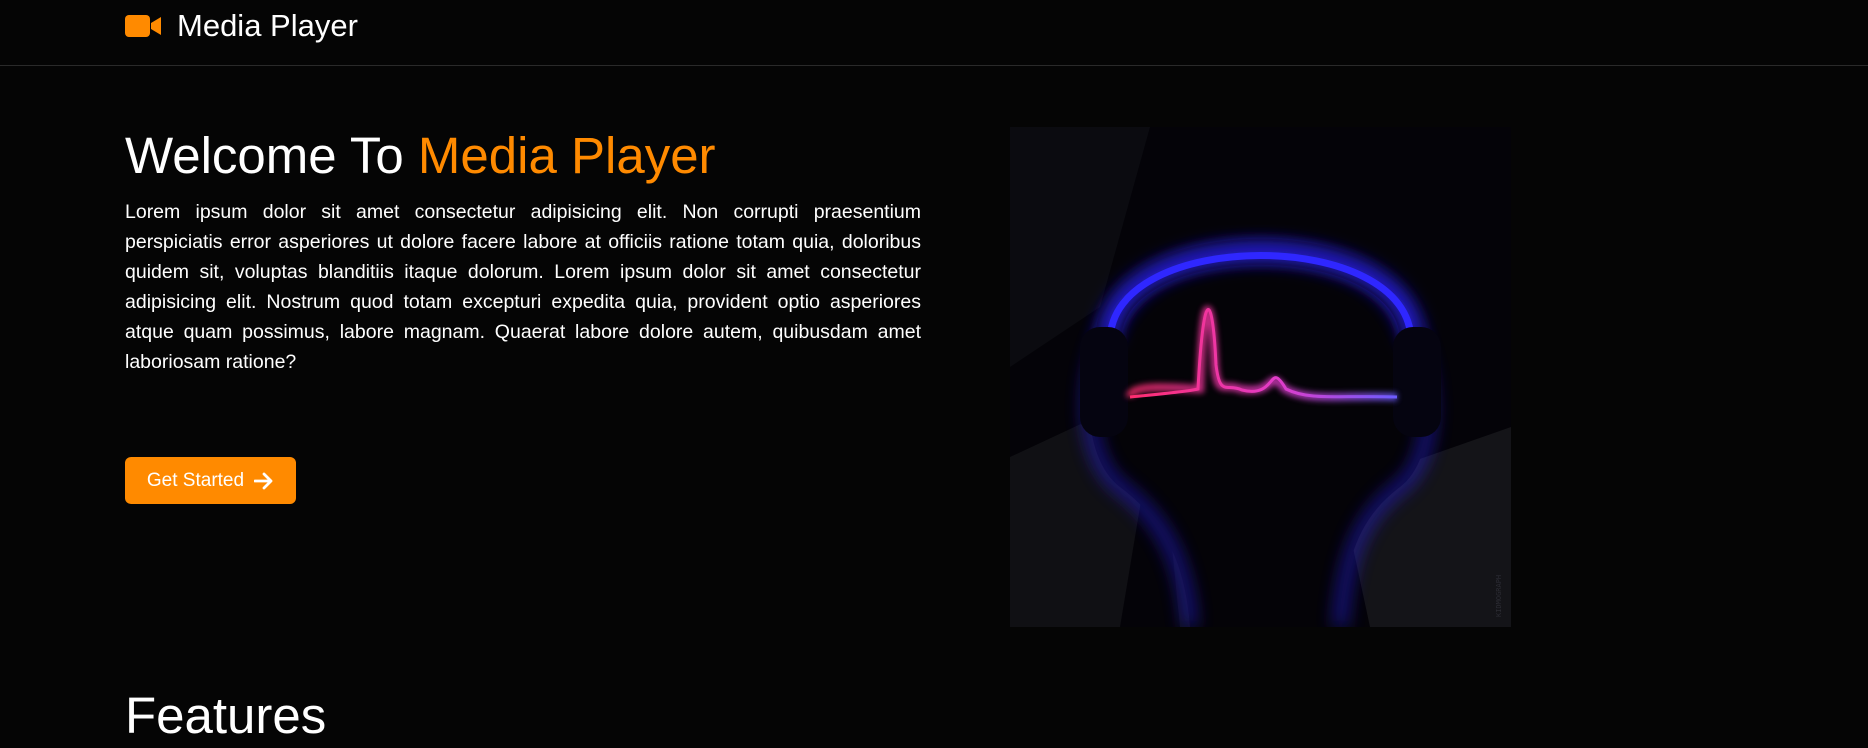 This screenshot has height=748, width=1868. What do you see at coordinates (263, 480) in the screenshot?
I see `arrow-right-icon` at bounding box center [263, 480].